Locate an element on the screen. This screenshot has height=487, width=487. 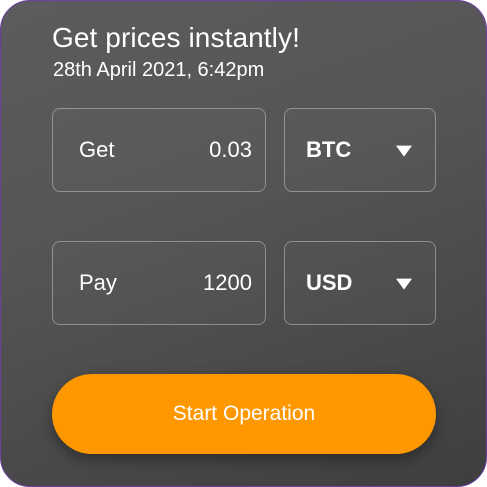
get-currency-value: BTC is located at coordinates (329, 149).